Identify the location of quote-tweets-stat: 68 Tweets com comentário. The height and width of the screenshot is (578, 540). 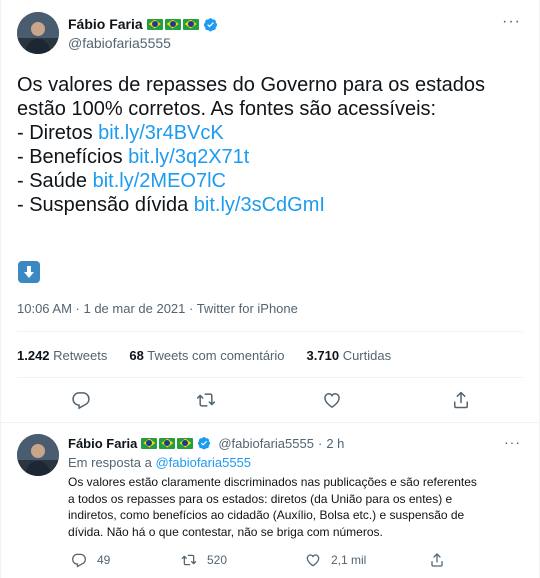
(206, 355).